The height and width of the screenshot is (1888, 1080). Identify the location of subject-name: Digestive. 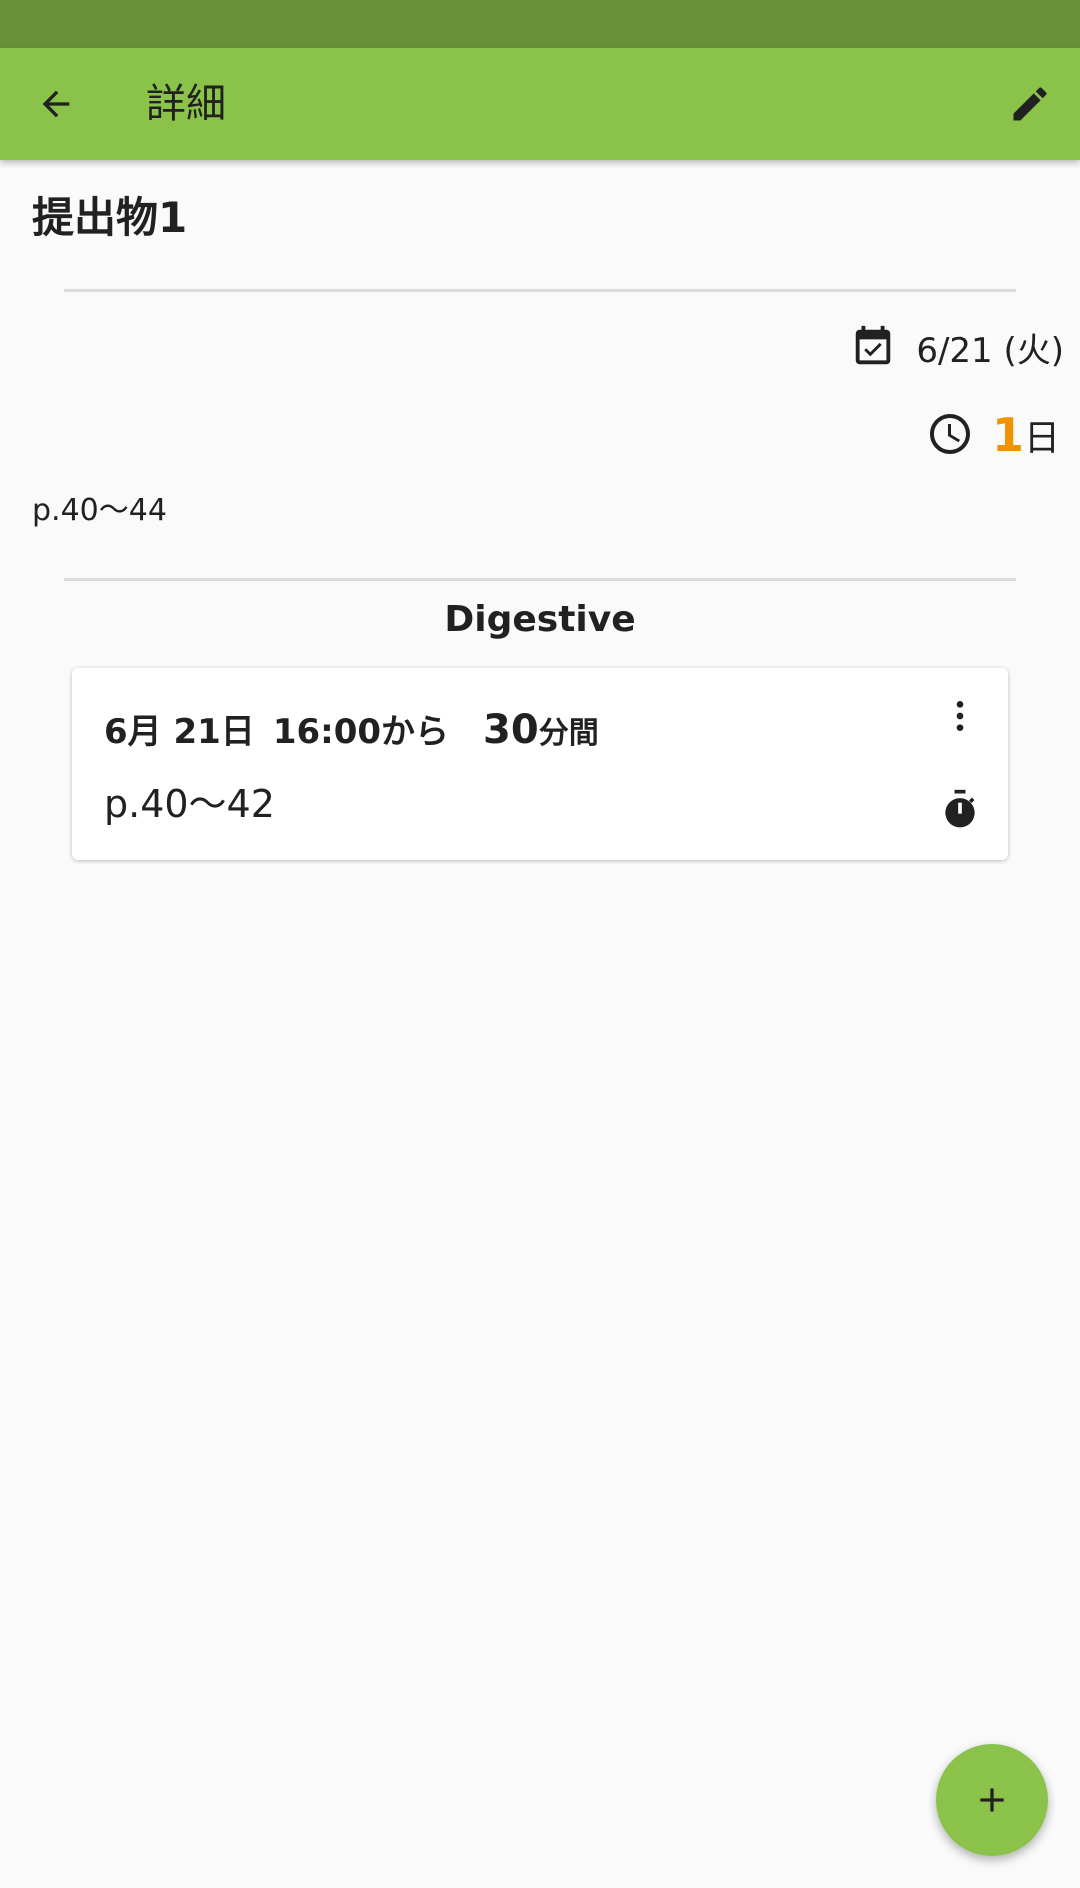
(540, 619).